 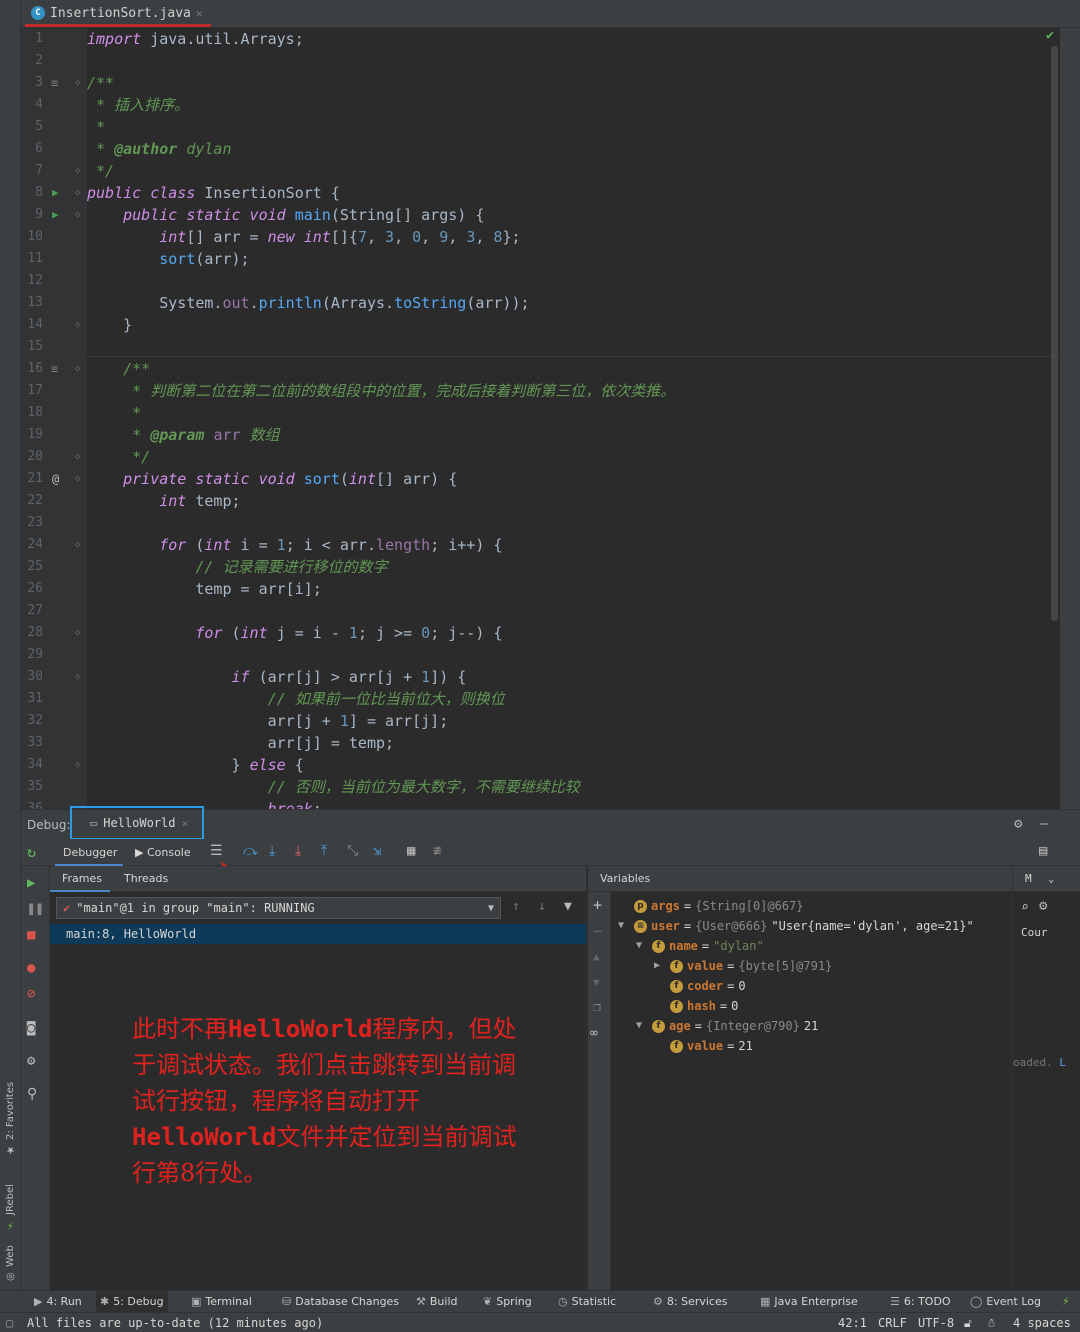 What do you see at coordinates (55, 479) in the screenshot?
I see `annotation-gutter-icon: @` at bounding box center [55, 479].